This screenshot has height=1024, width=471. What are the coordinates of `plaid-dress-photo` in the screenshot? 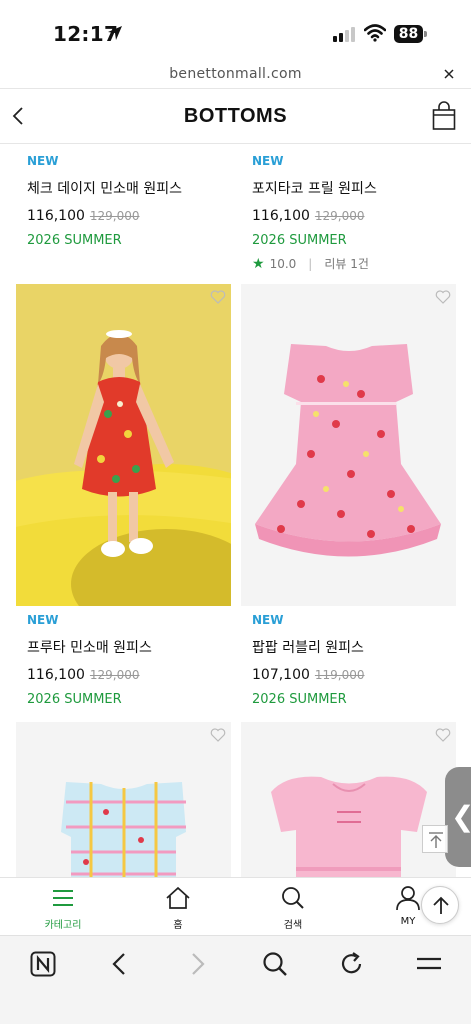 It's located at (123, 802).